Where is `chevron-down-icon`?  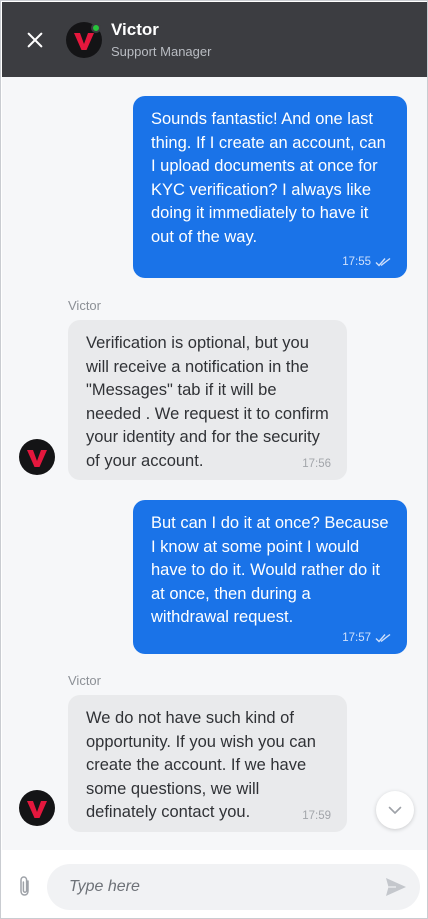 chevron-down-icon is located at coordinates (395, 810).